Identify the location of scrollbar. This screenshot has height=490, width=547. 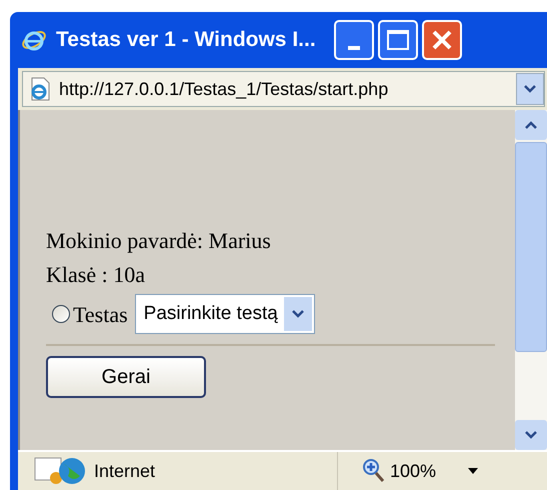
(531, 280).